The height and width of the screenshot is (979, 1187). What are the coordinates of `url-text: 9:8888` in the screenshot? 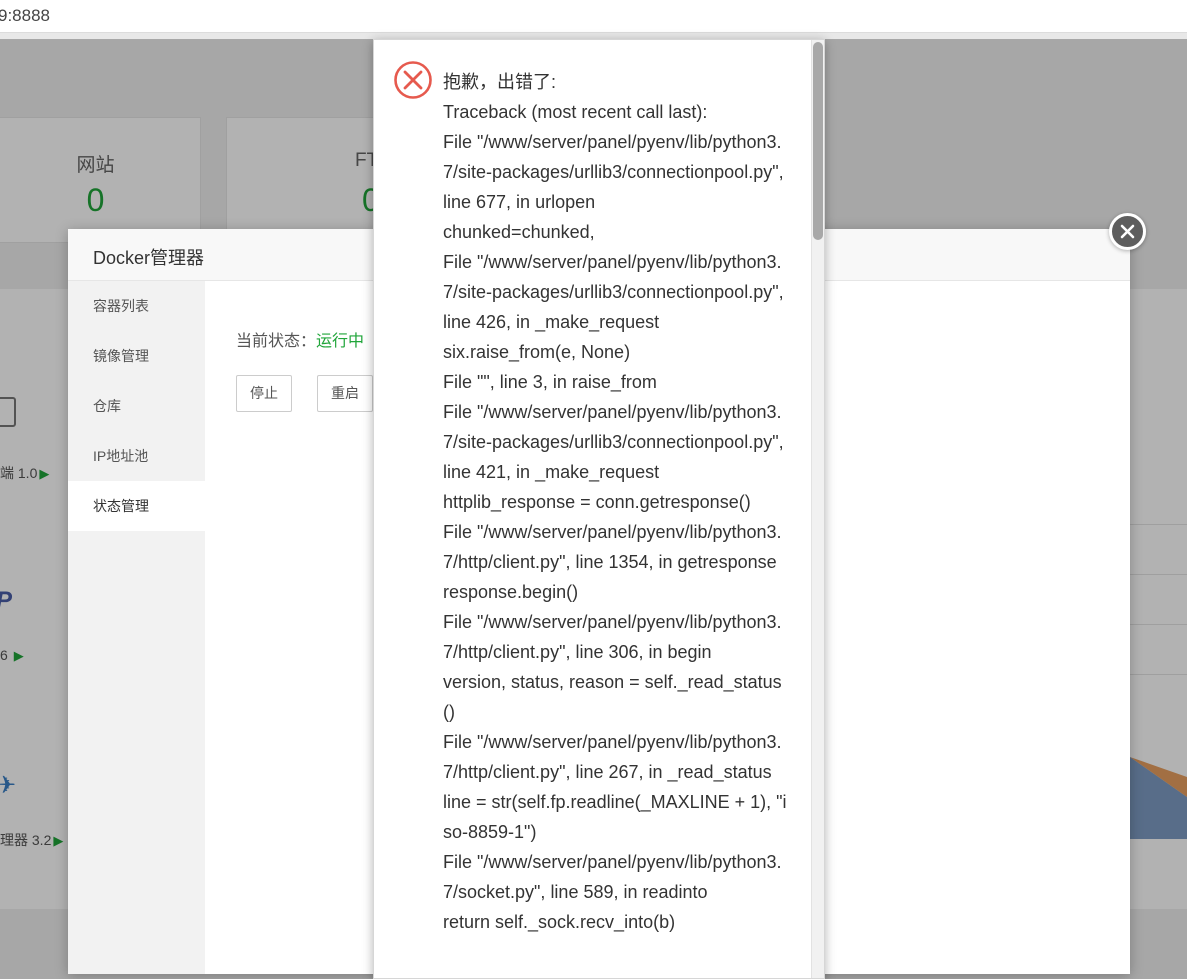 It's located at (25, 16).